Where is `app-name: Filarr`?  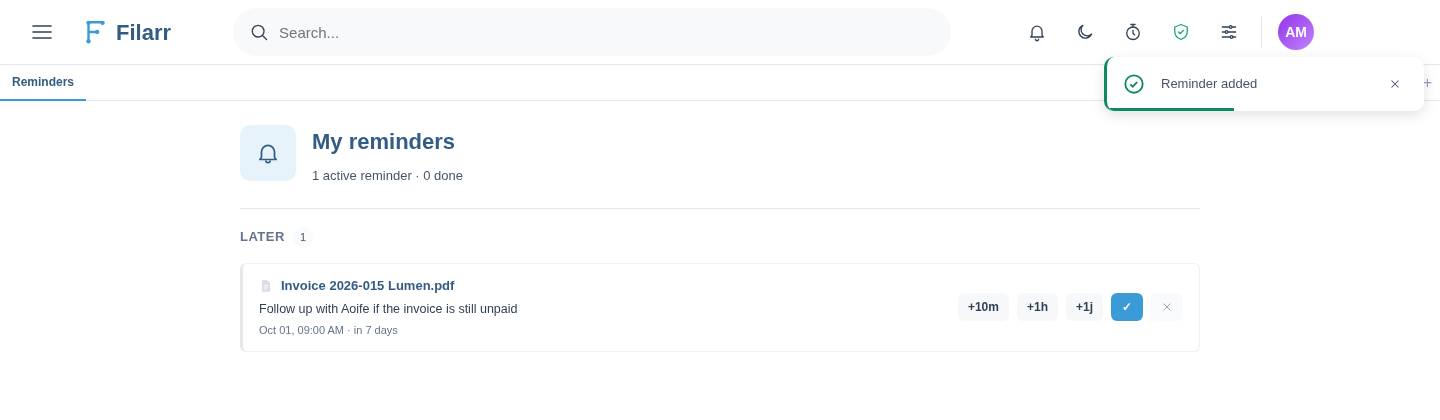
app-name: Filarr is located at coordinates (144, 32).